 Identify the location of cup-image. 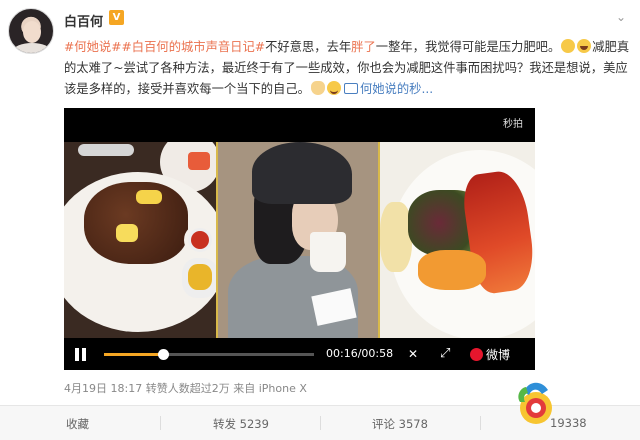
(328, 252).